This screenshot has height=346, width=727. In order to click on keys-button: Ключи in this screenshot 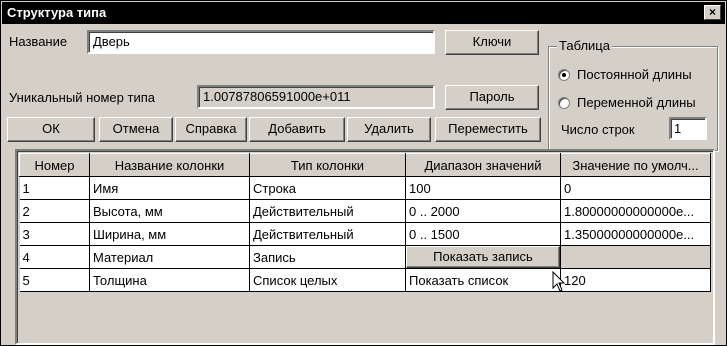, I will do `click(492, 42)`.